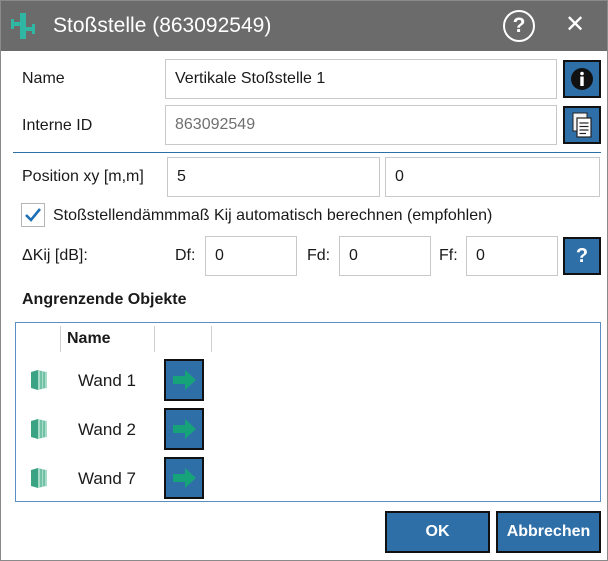 This screenshot has height=561, width=608. I want to click on internal-id-field: 863092549, so click(361, 125).